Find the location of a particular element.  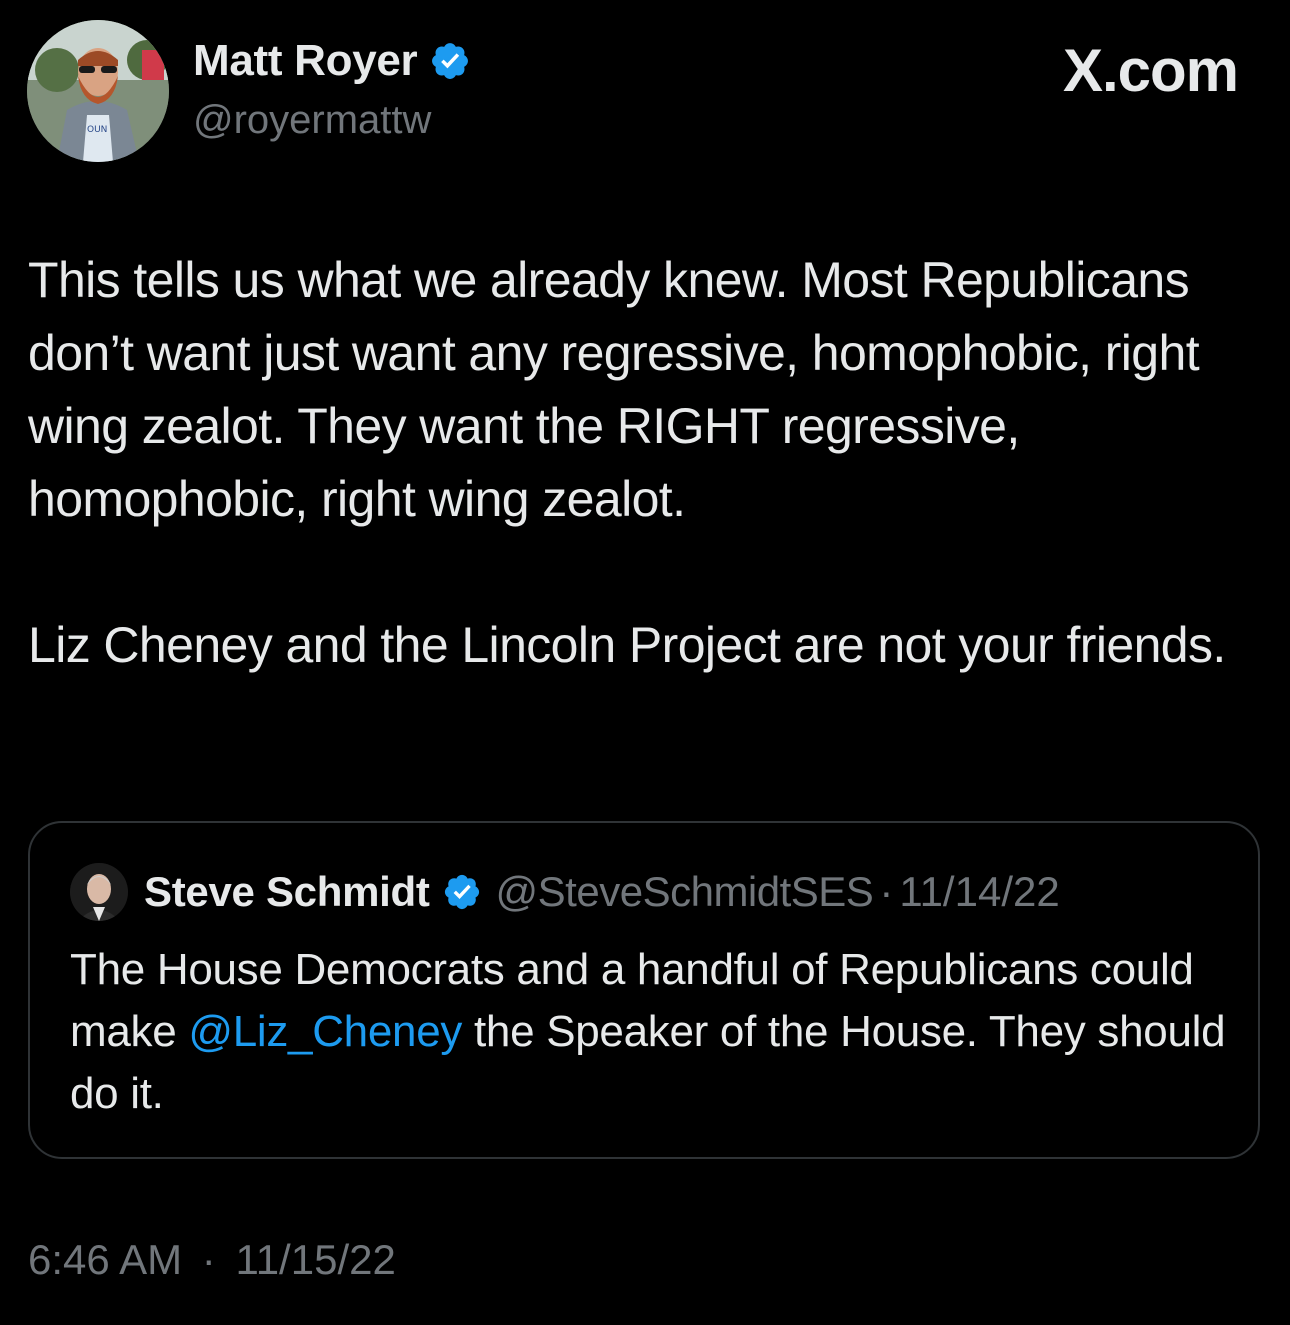

quoted-author-avatar is located at coordinates (99, 892).